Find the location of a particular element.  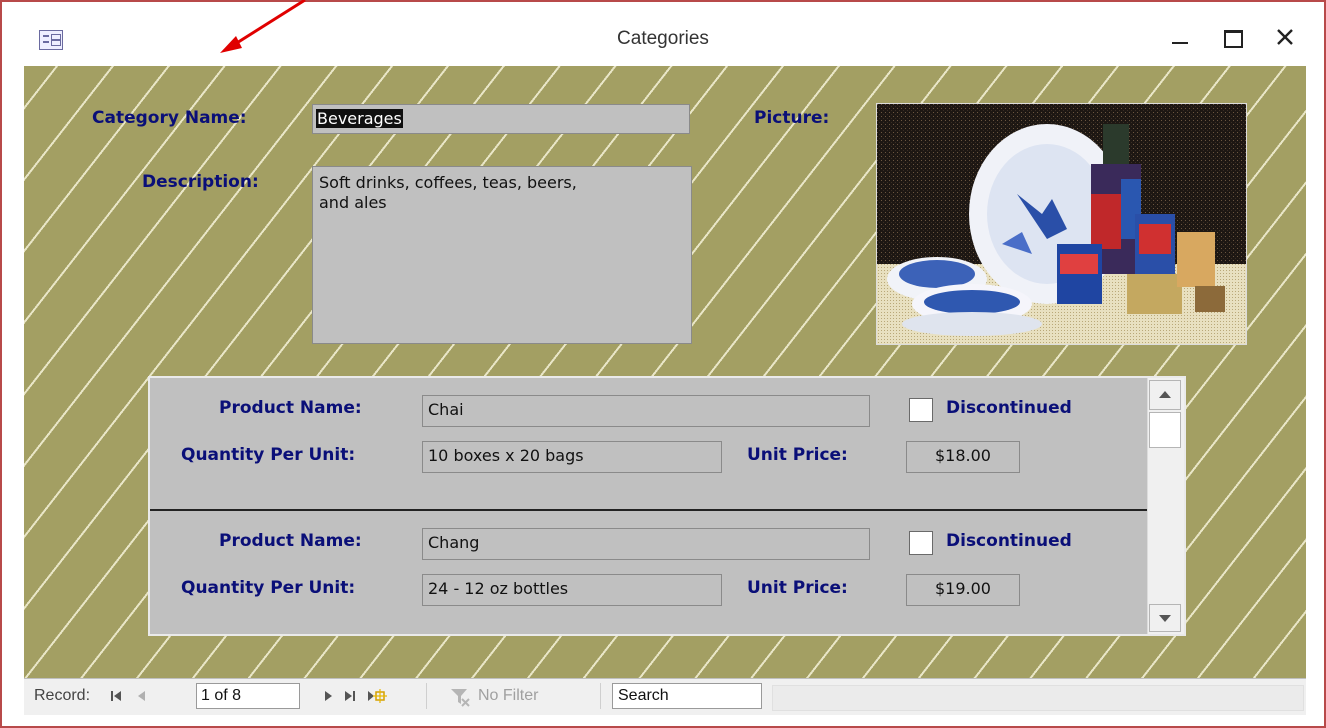

category-name-label: Category Name: is located at coordinates (169, 118).